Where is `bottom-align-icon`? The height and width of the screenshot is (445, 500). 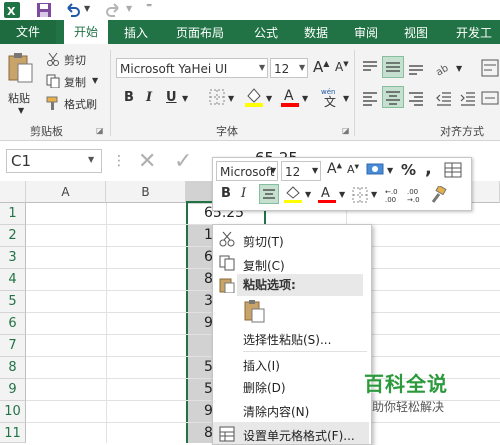
bottom-align-icon is located at coordinates (416, 68).